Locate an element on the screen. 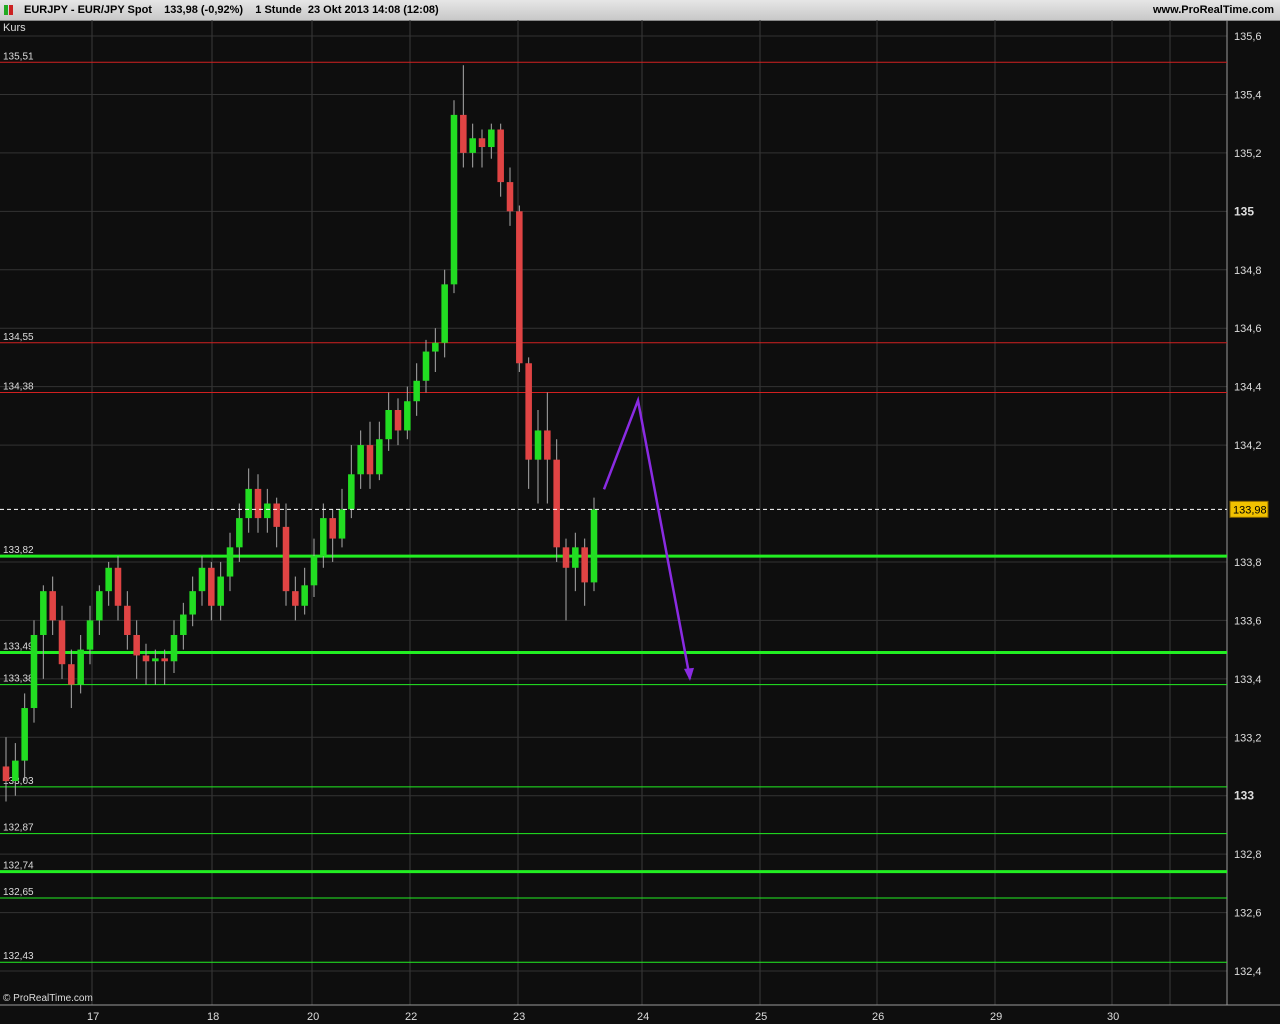 The height and width of the screenshot is (1024, 1280). level-label: 132,87 is located at coordinates (18, 828).